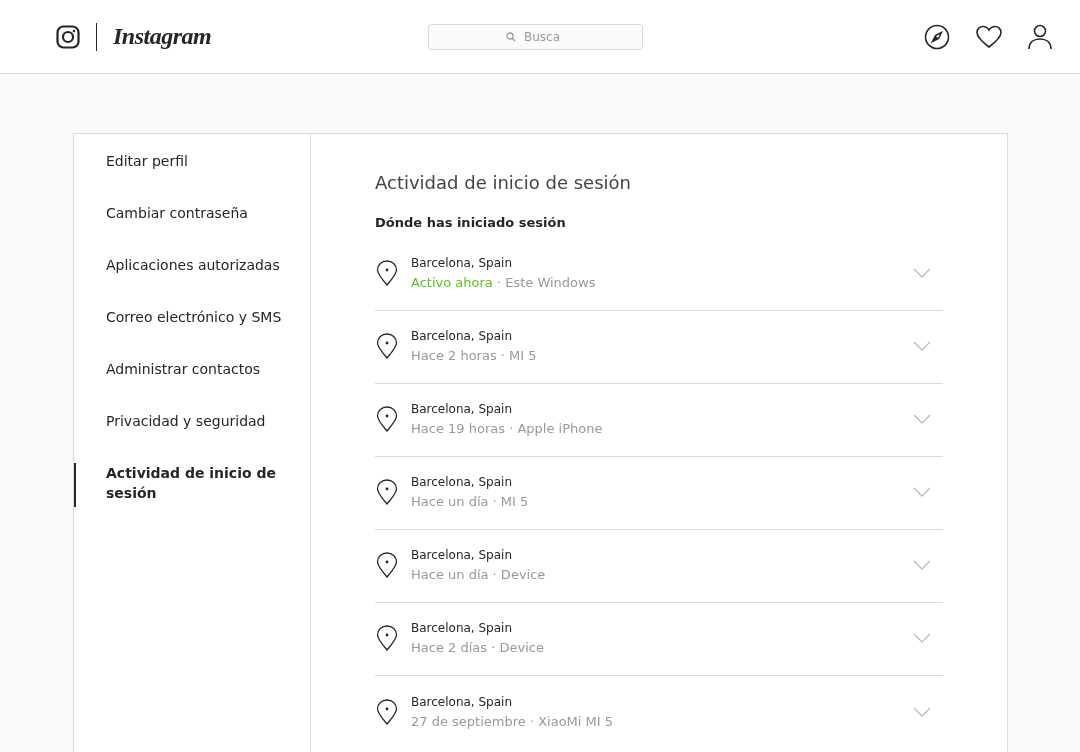 The width and height of the screenshot is (1080, 752). I want to click on session-time: 27 de septiembre, so click(468, 721).